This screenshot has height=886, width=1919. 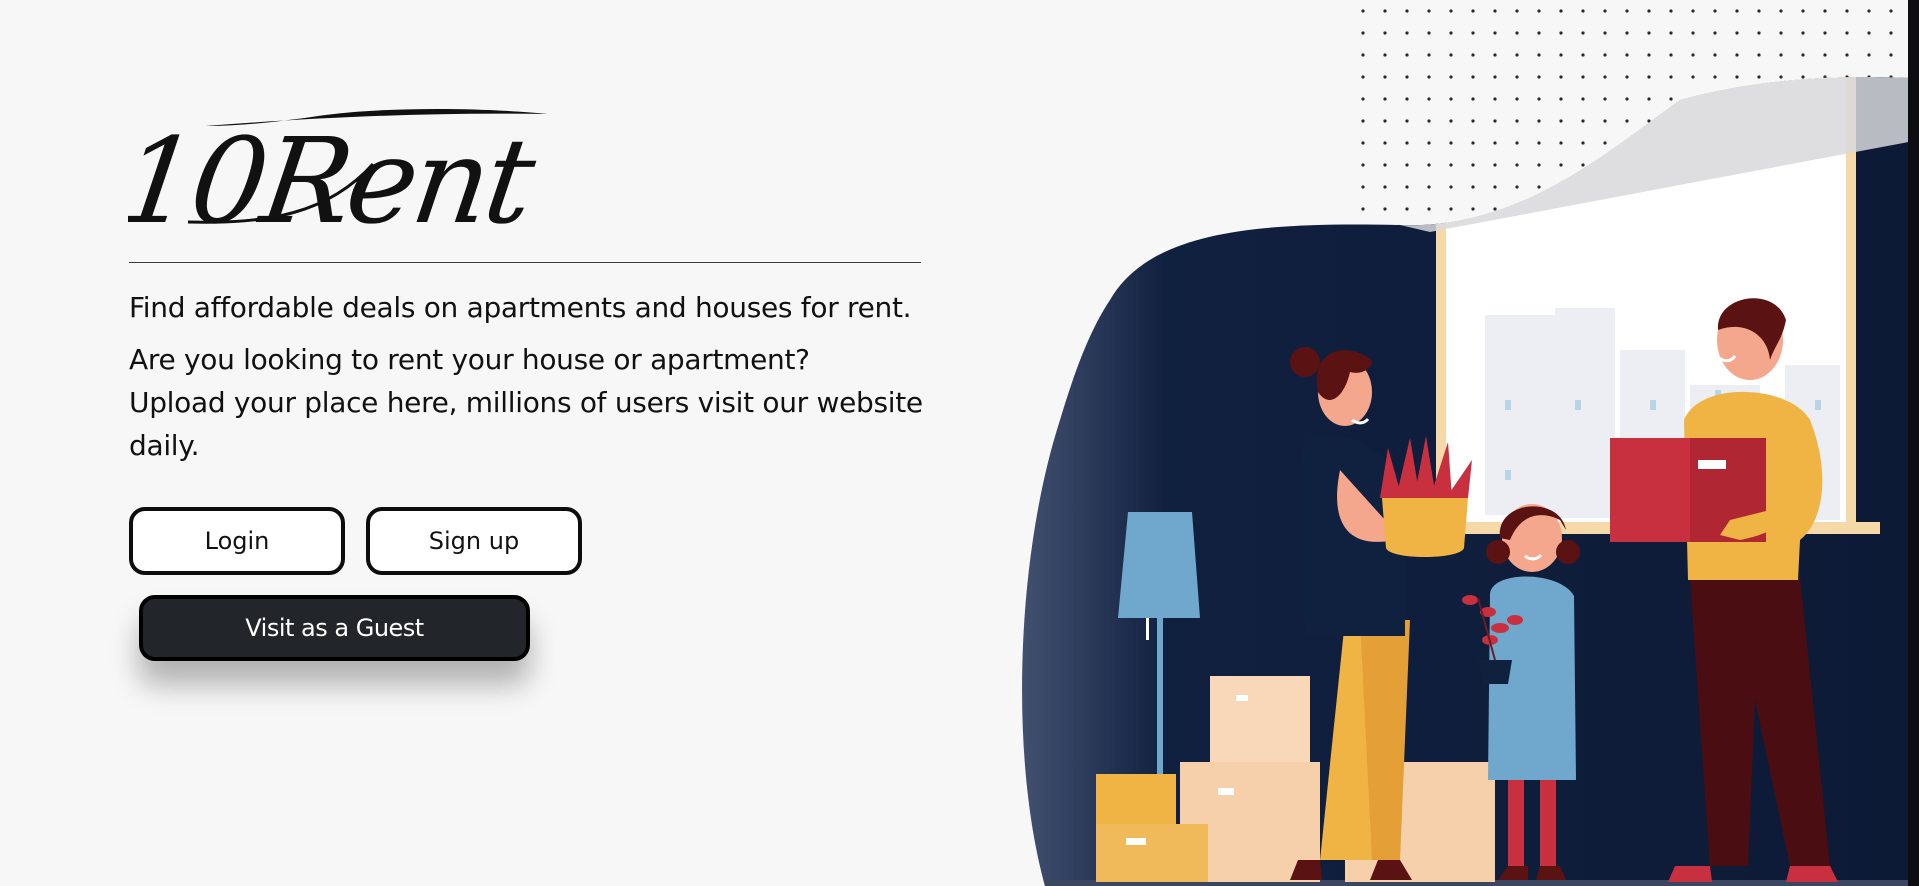 I want to click on brand-logo: 10Rent, so click(x=338, y=176).